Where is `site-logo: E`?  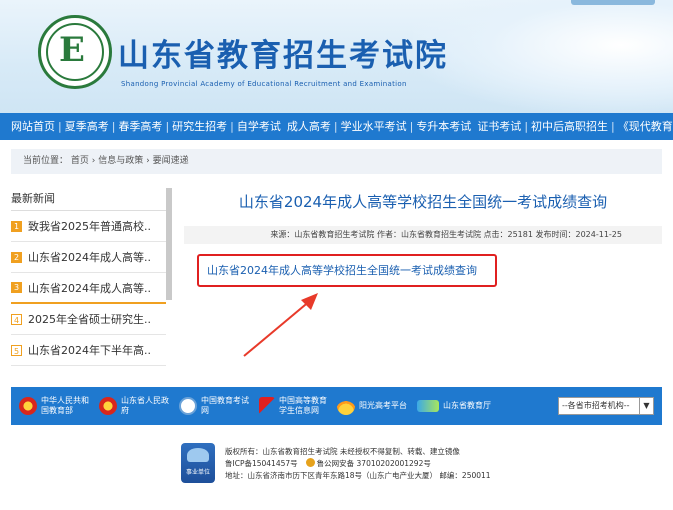 site-logo: E is located at coordinates (75, 52).